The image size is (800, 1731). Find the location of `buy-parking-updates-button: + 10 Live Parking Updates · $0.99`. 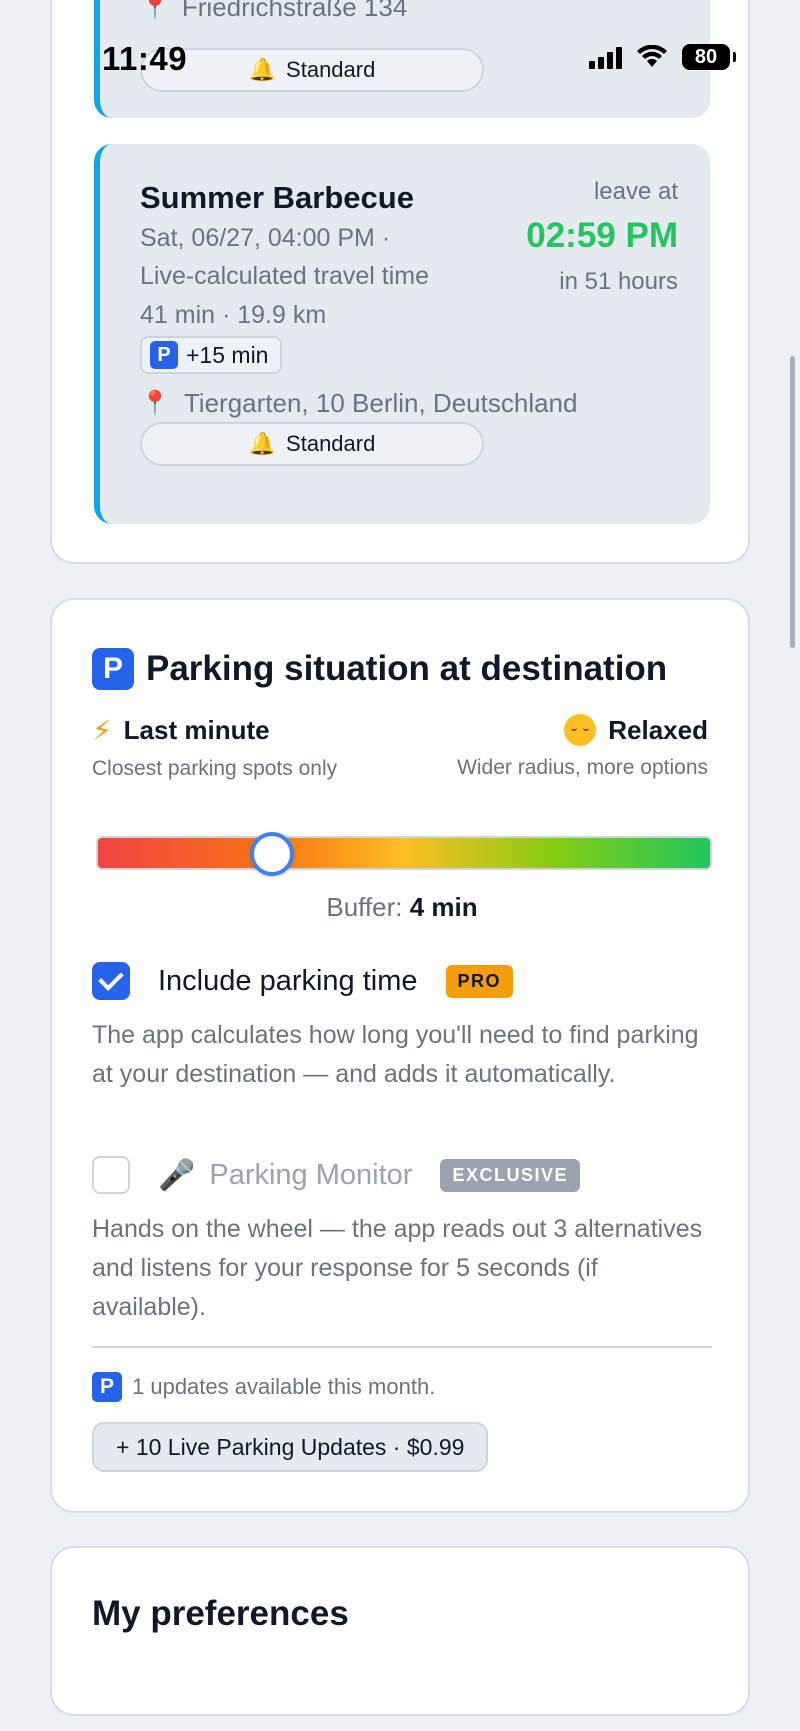

buy-parking-updates-button: + 10 Live Parking Updates · $0.99 is located at coordinates (290, 1447).